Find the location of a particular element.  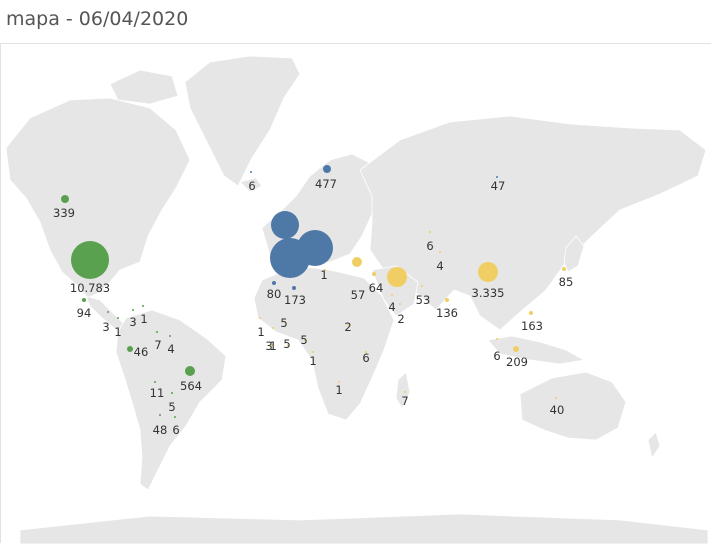

bubble-label: 339 is located at coordinates (64, 213).